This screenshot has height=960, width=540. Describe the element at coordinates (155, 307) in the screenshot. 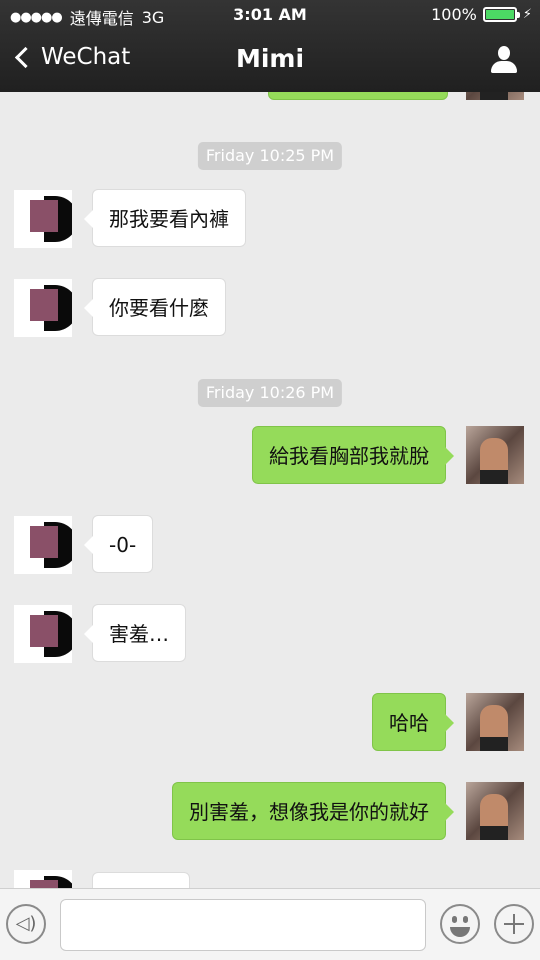

I see `message-bubble-incoming: 你要看什麼` at that location.